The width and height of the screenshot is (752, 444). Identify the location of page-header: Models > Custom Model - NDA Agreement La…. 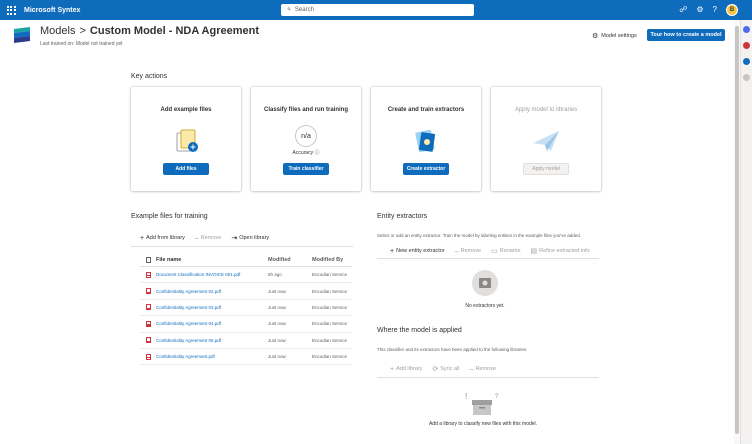
(367, 35).